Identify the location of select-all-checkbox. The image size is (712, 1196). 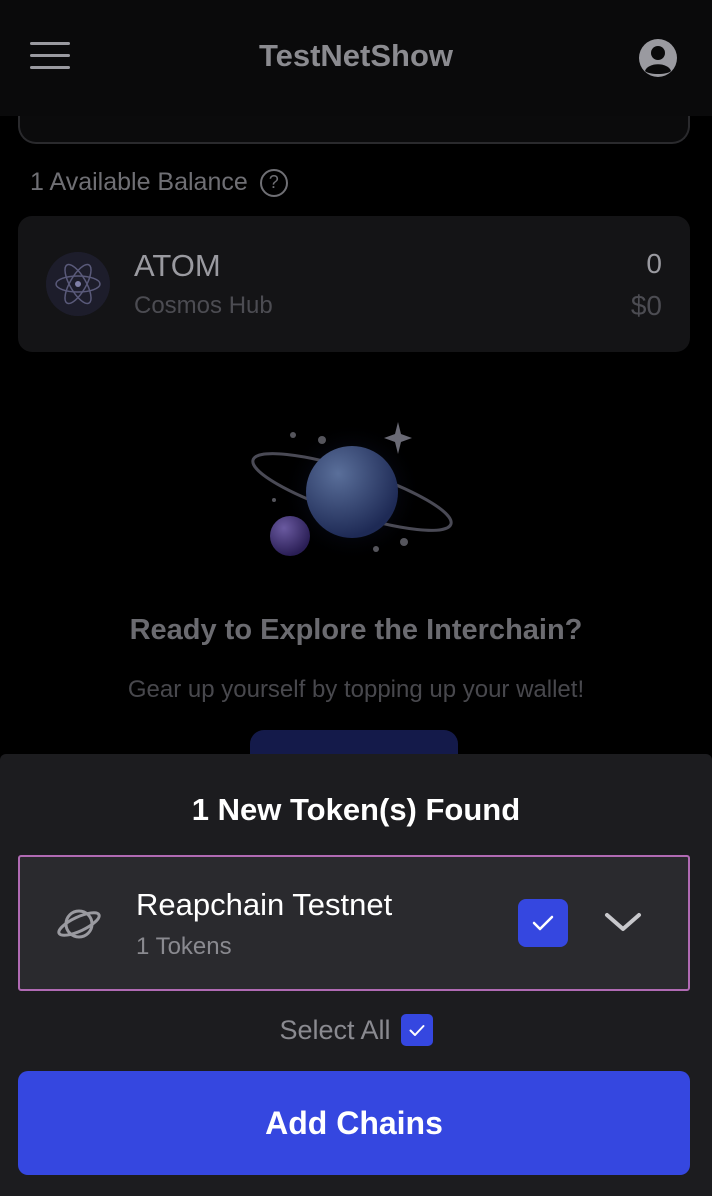
(416, 1030).